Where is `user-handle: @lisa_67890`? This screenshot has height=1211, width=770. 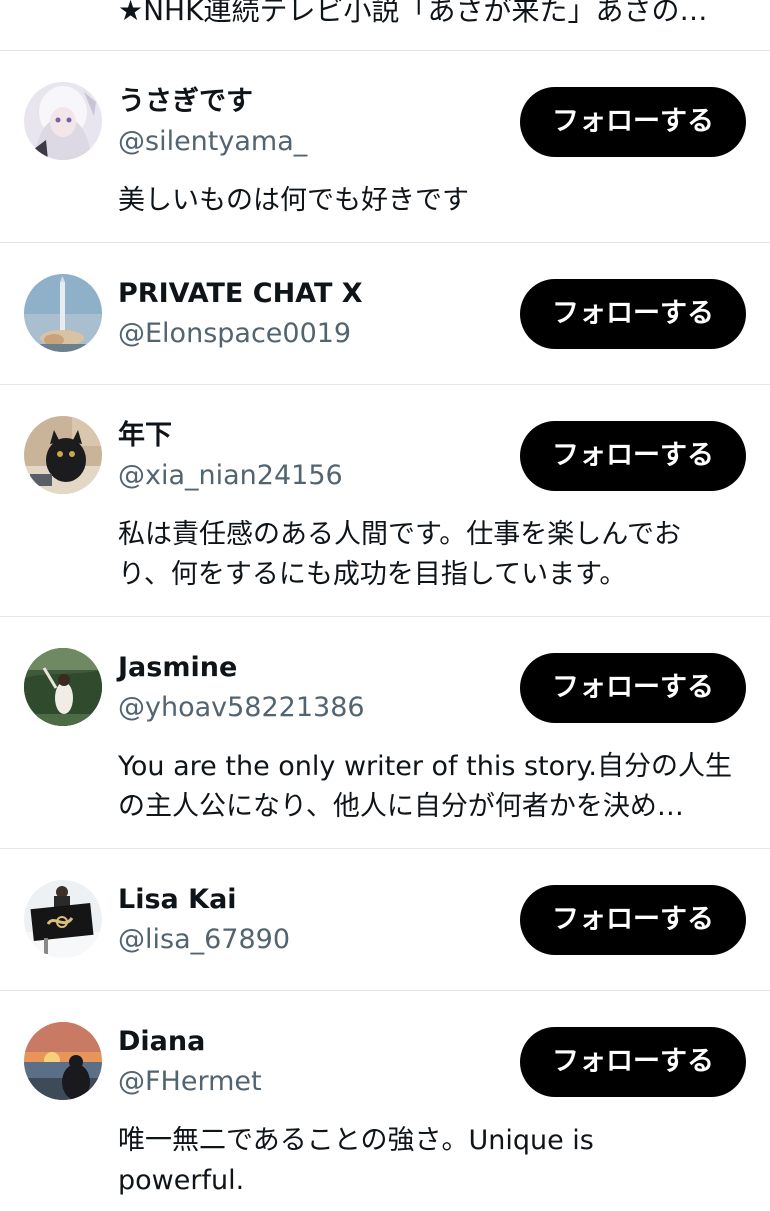 user-handle: @lisa_67890 is located at coordinates (204, 940).